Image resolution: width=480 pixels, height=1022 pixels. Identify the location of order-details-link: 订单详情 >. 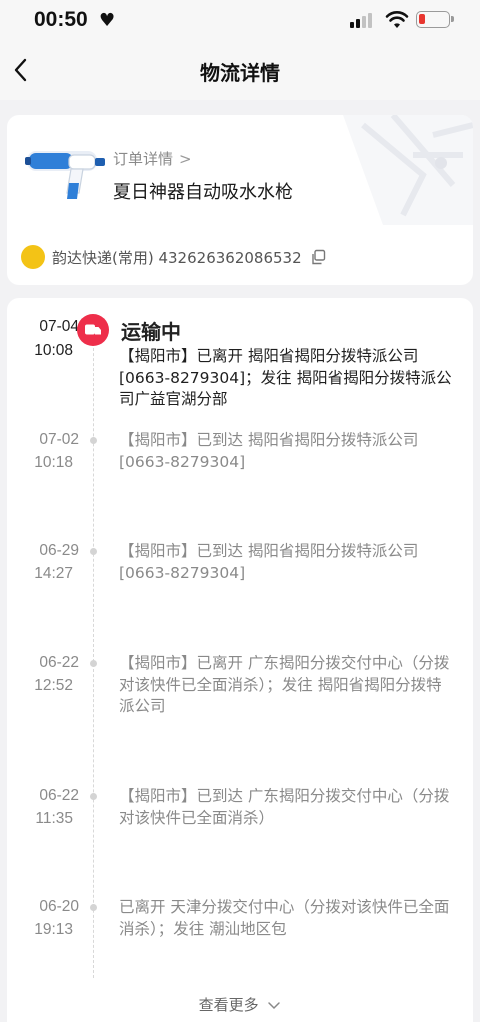
(152, 158).